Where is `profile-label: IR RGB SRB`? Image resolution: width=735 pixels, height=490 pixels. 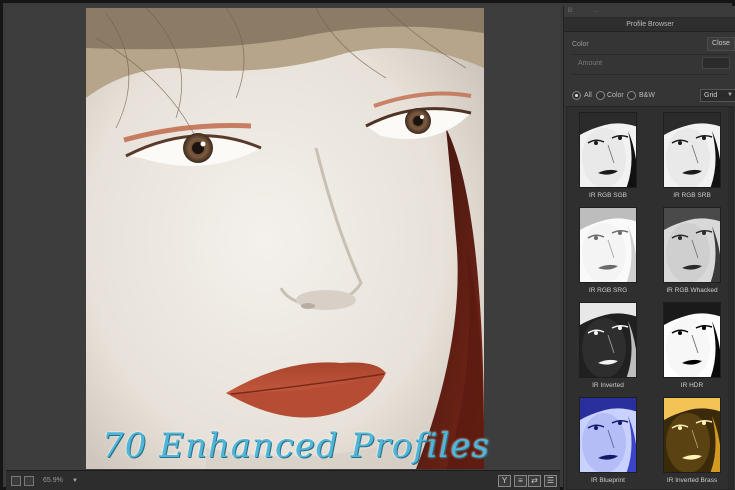
profile-label: IR RGB SRB is located at coordinates (692, 195).